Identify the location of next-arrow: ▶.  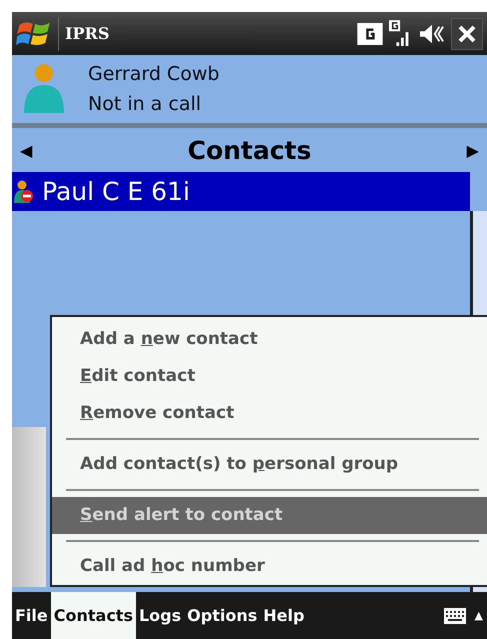
(472, 150).